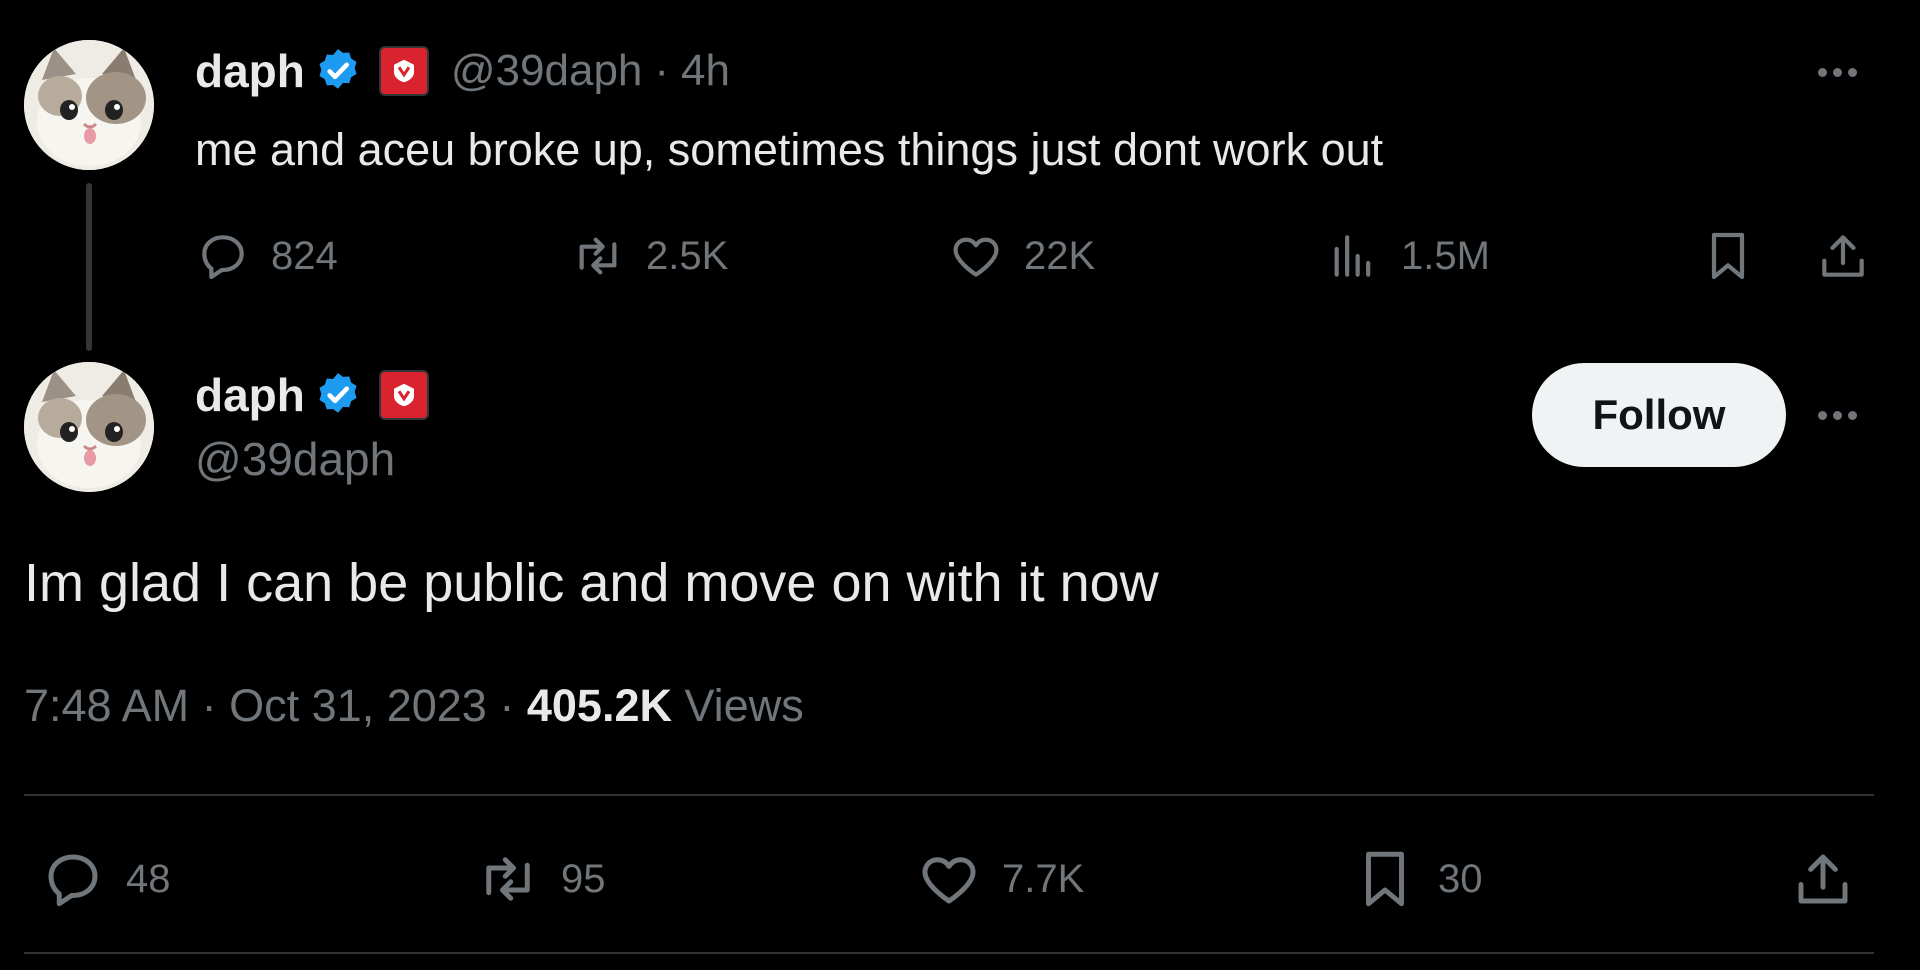  I want to click on views-button: 1.5M, so click(1407, 256).